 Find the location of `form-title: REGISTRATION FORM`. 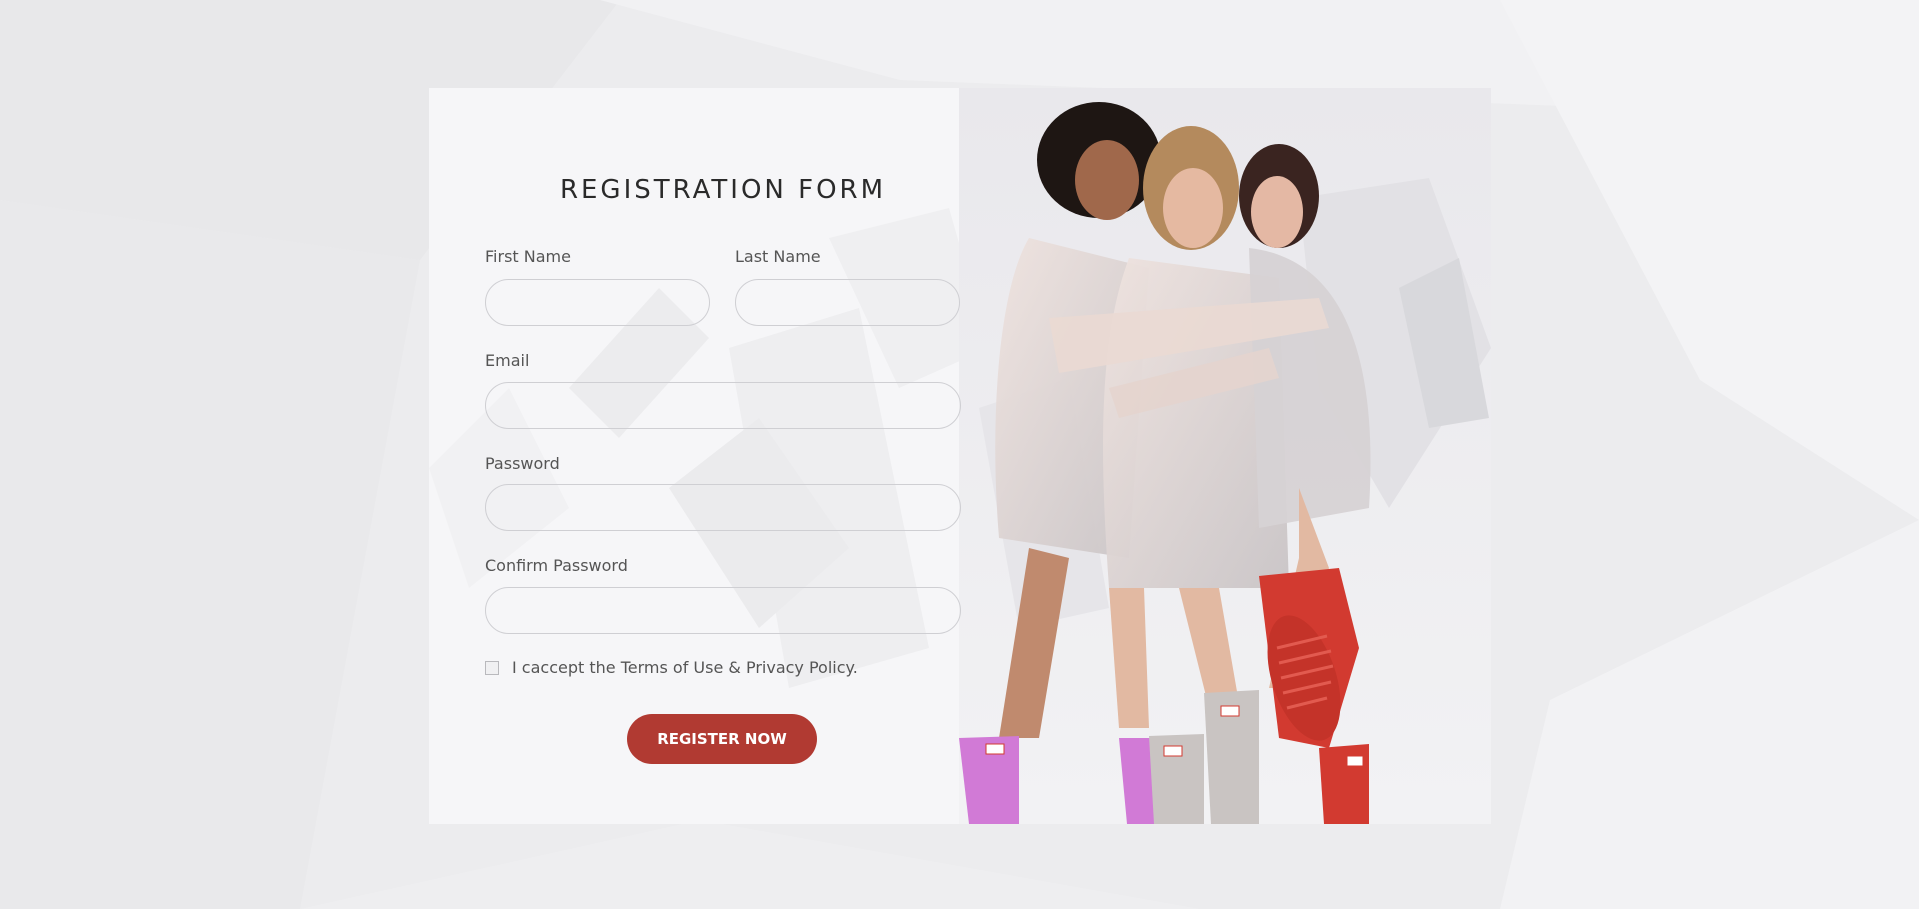

form-title: REGISTRATION FORM is located at coordinates (723, 190).